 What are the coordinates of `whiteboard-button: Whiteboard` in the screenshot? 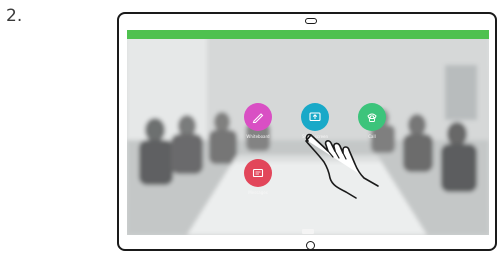 It's located at (258, 121).